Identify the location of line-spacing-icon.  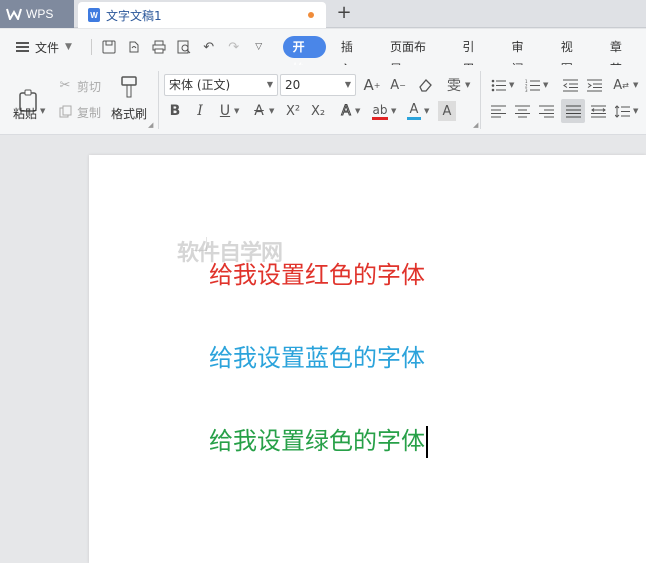
(622, 111).